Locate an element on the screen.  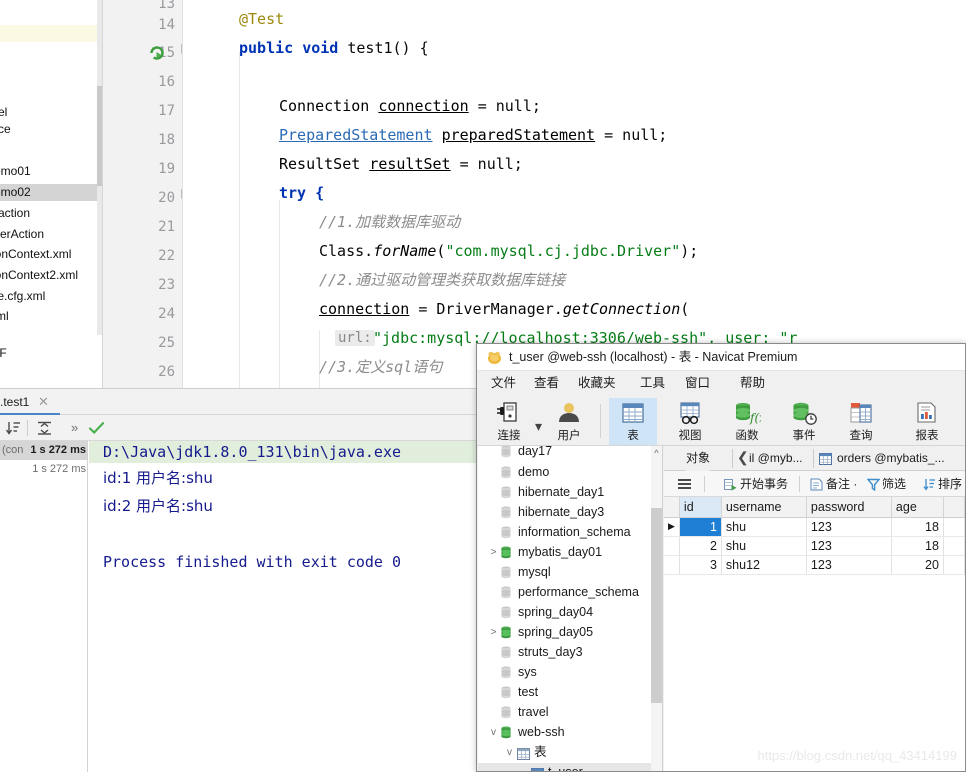
project-item: emo01 is located at coordinates (15, 171).